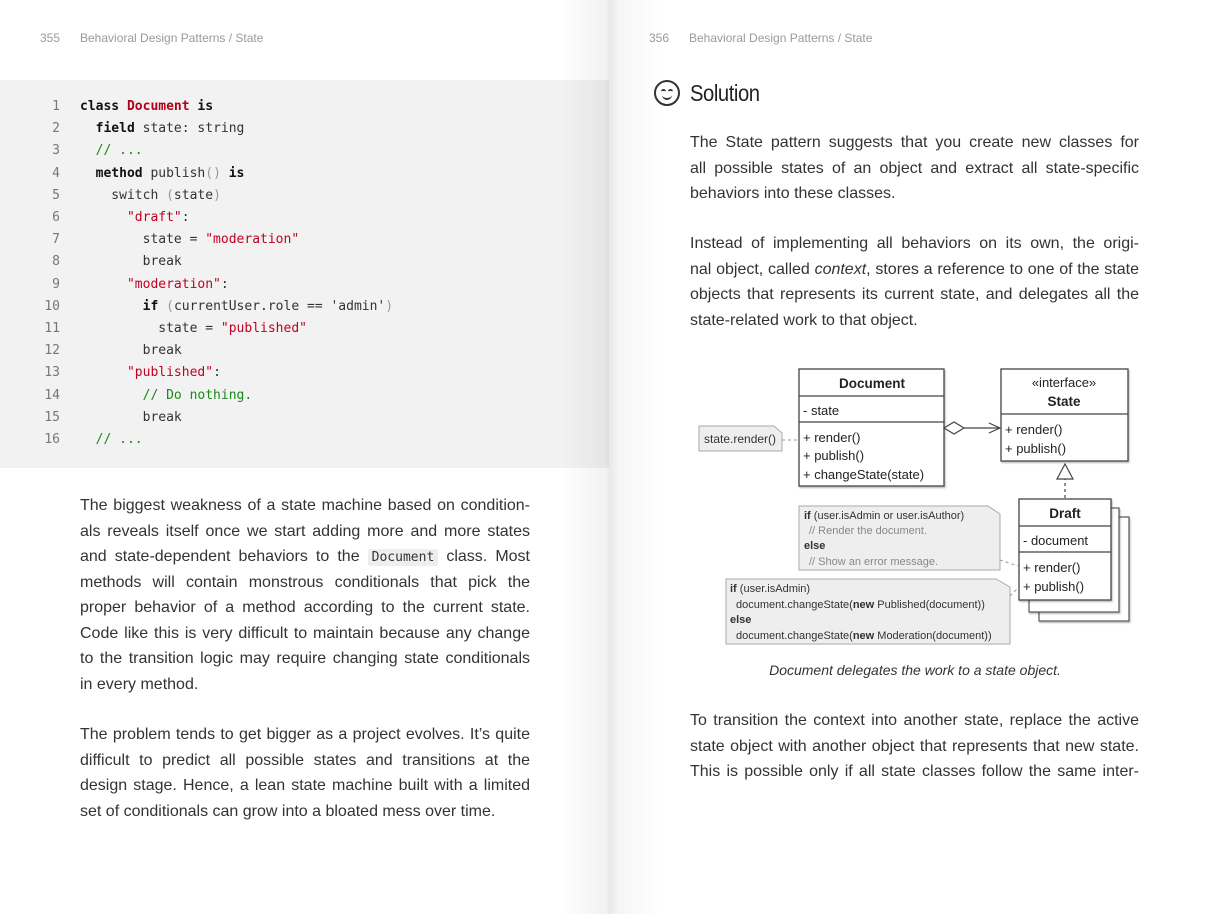 This screenshot has width=1218, height=914. Describe the element at coordinates (711, 93) in the screenshot. I see `section-heading: Solution` at that location.